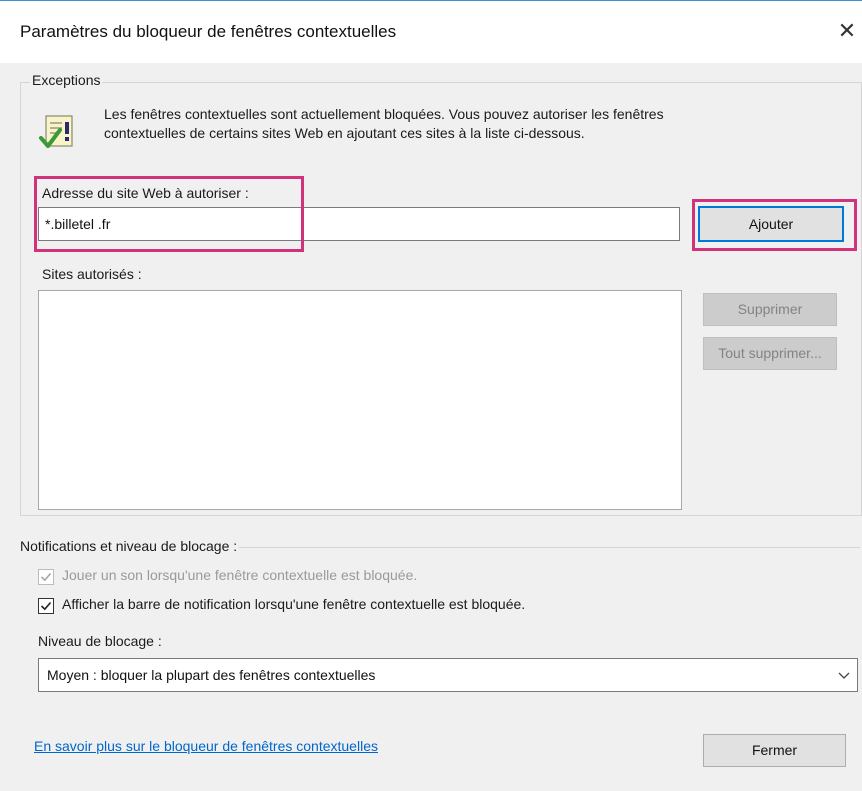  Describe the element at coordinates (100, 641) in the screenshot. I see `blocking-level-label: Niveau de blocage :` at that location.